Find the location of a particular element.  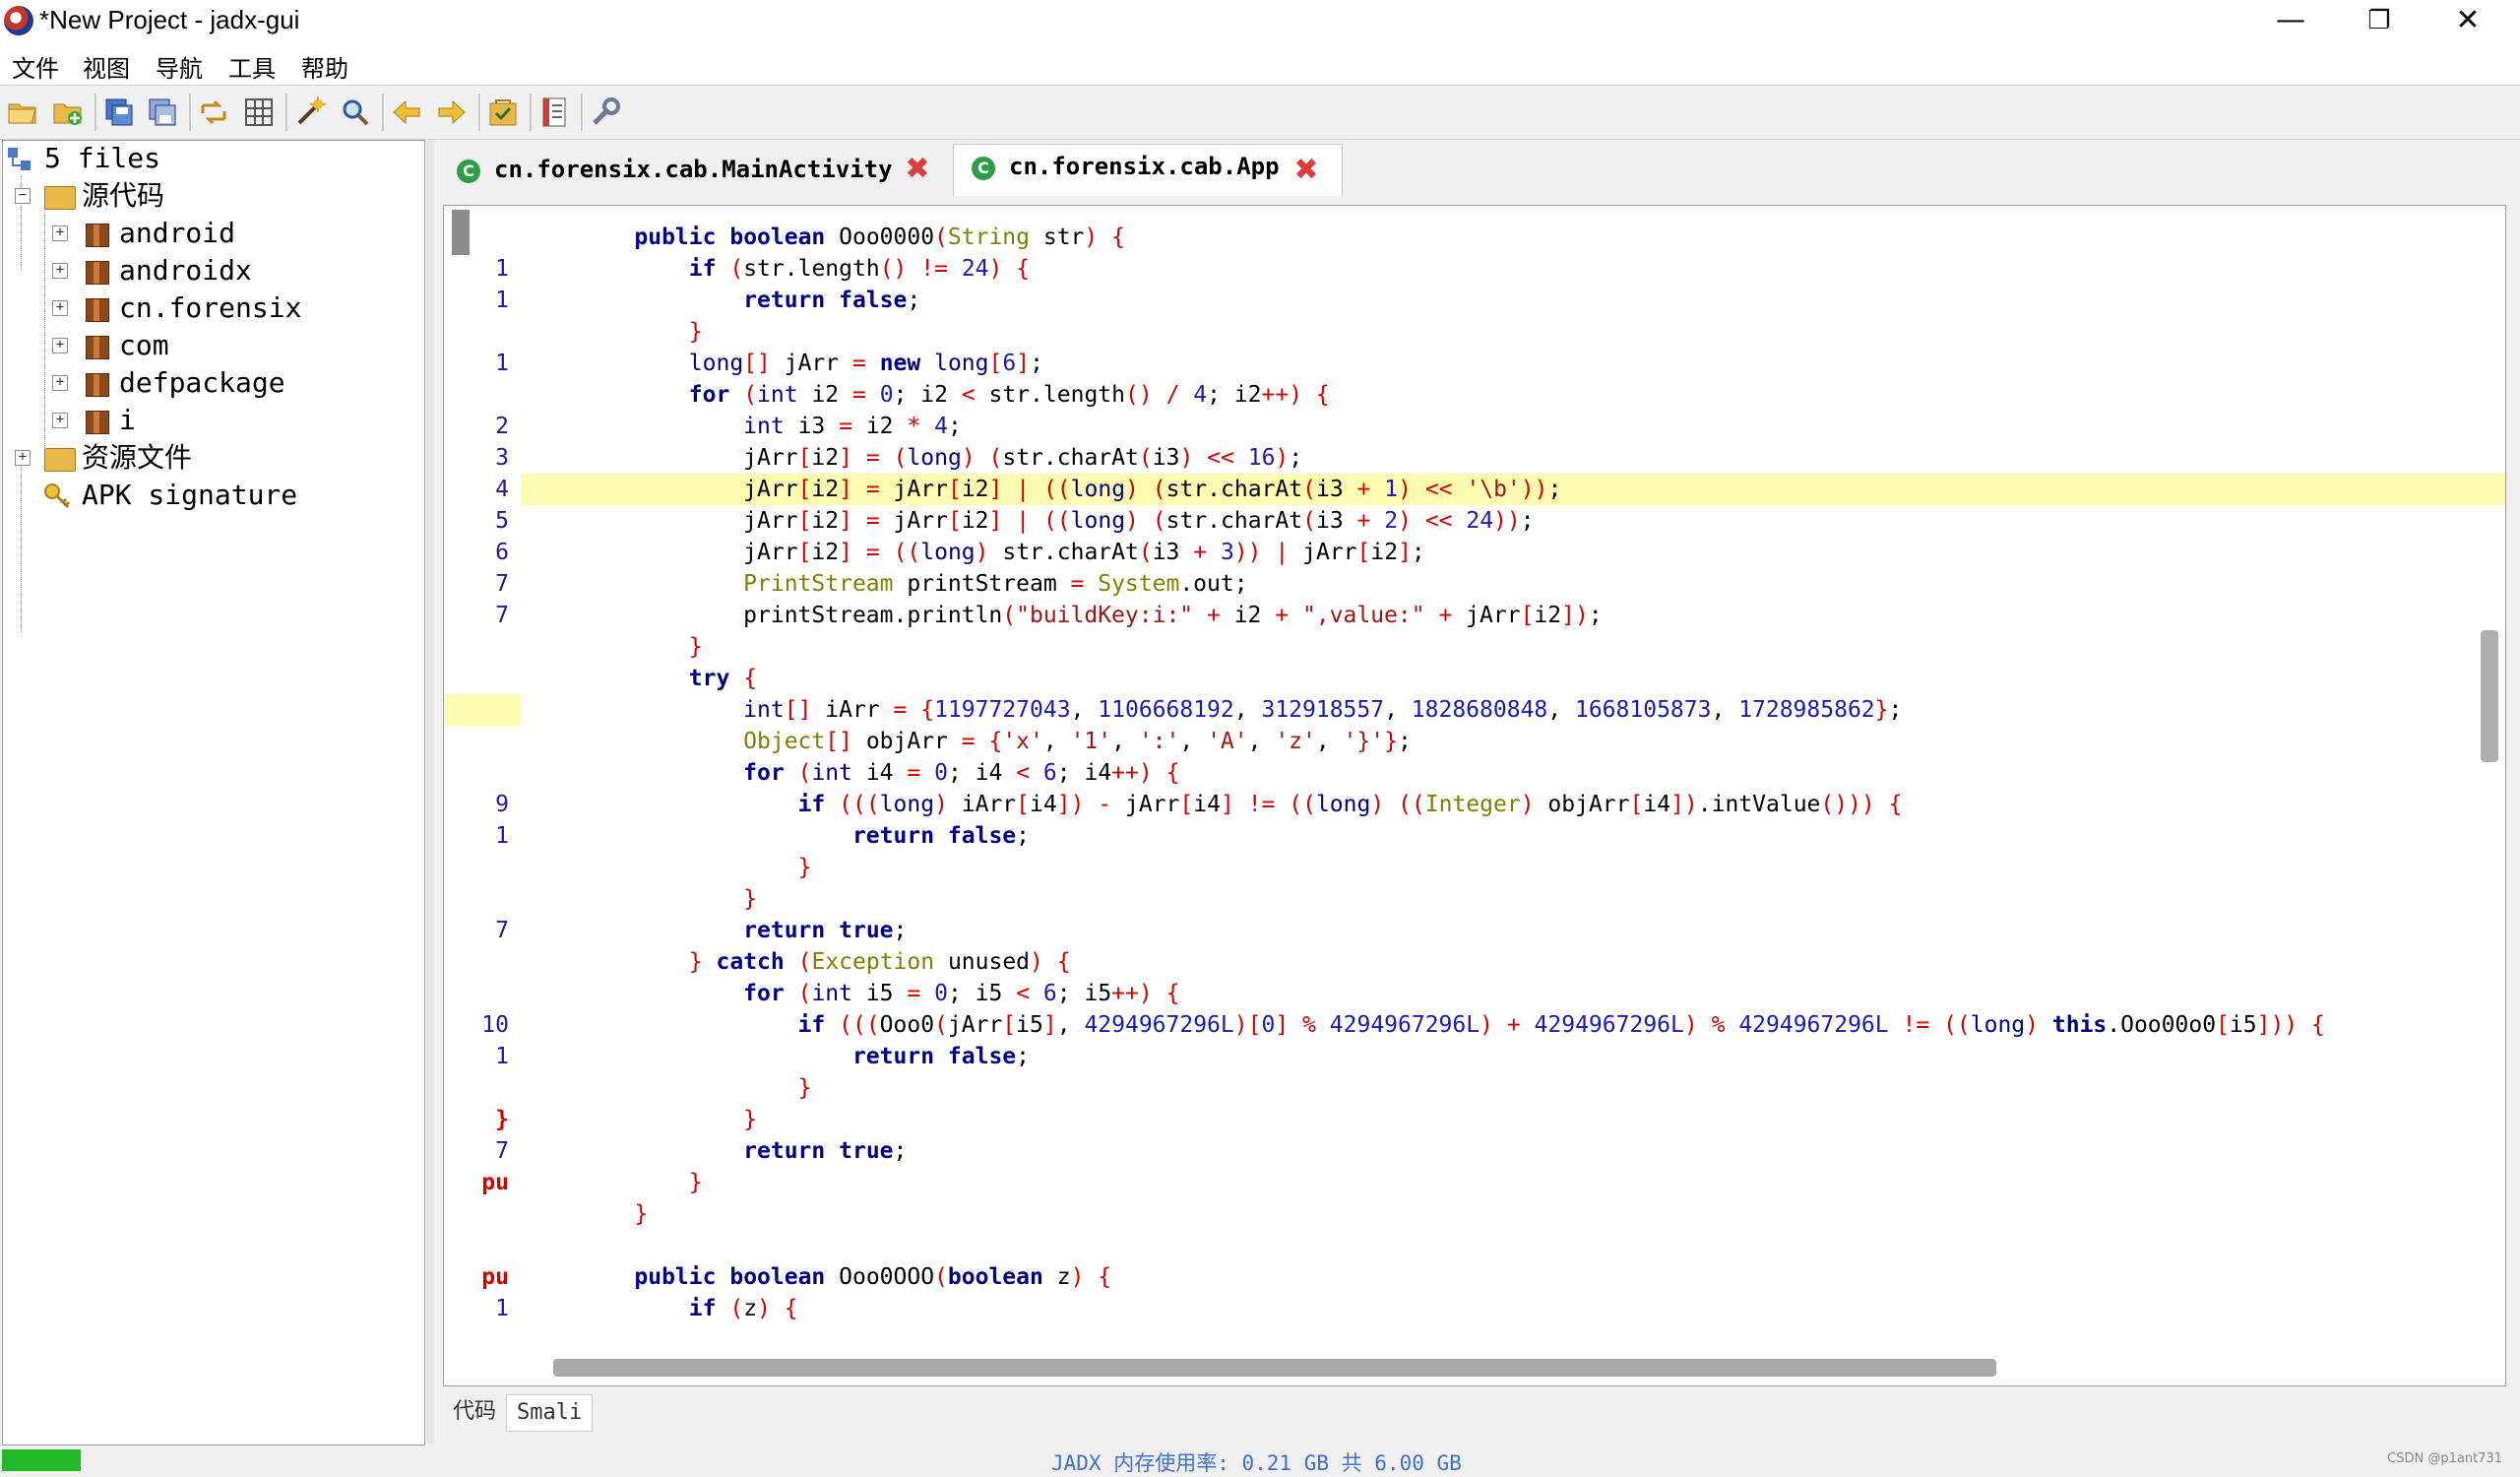

view-mode-tabs: 代码 Smali is located at coordinates (1473, 1412).